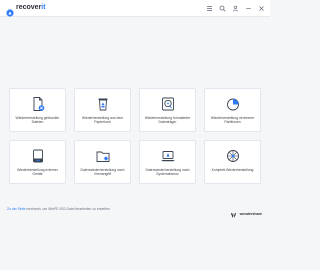 The height and width of the screenshot is (270, 320). What do you see at coordinates (103, 104) in the screenshot?
I see `recycle-bin-icon` at bounding box center [103, 104].